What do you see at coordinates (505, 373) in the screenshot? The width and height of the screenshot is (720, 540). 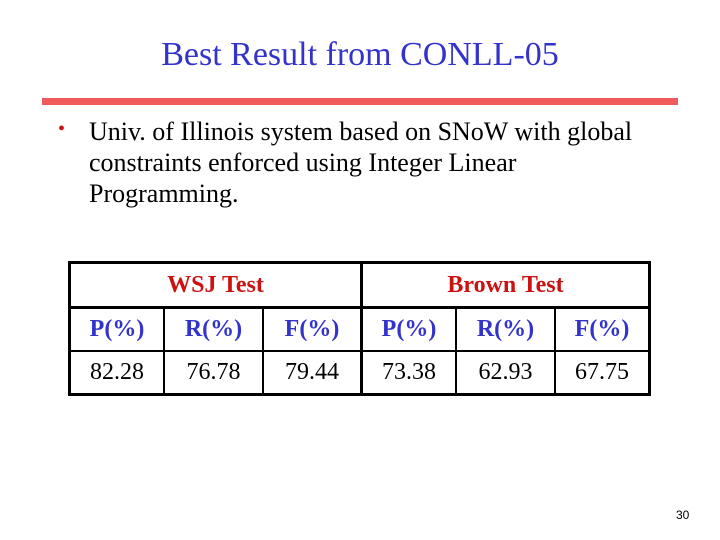 I see `table-cell: 62.93` at bounding box center [505, 373].